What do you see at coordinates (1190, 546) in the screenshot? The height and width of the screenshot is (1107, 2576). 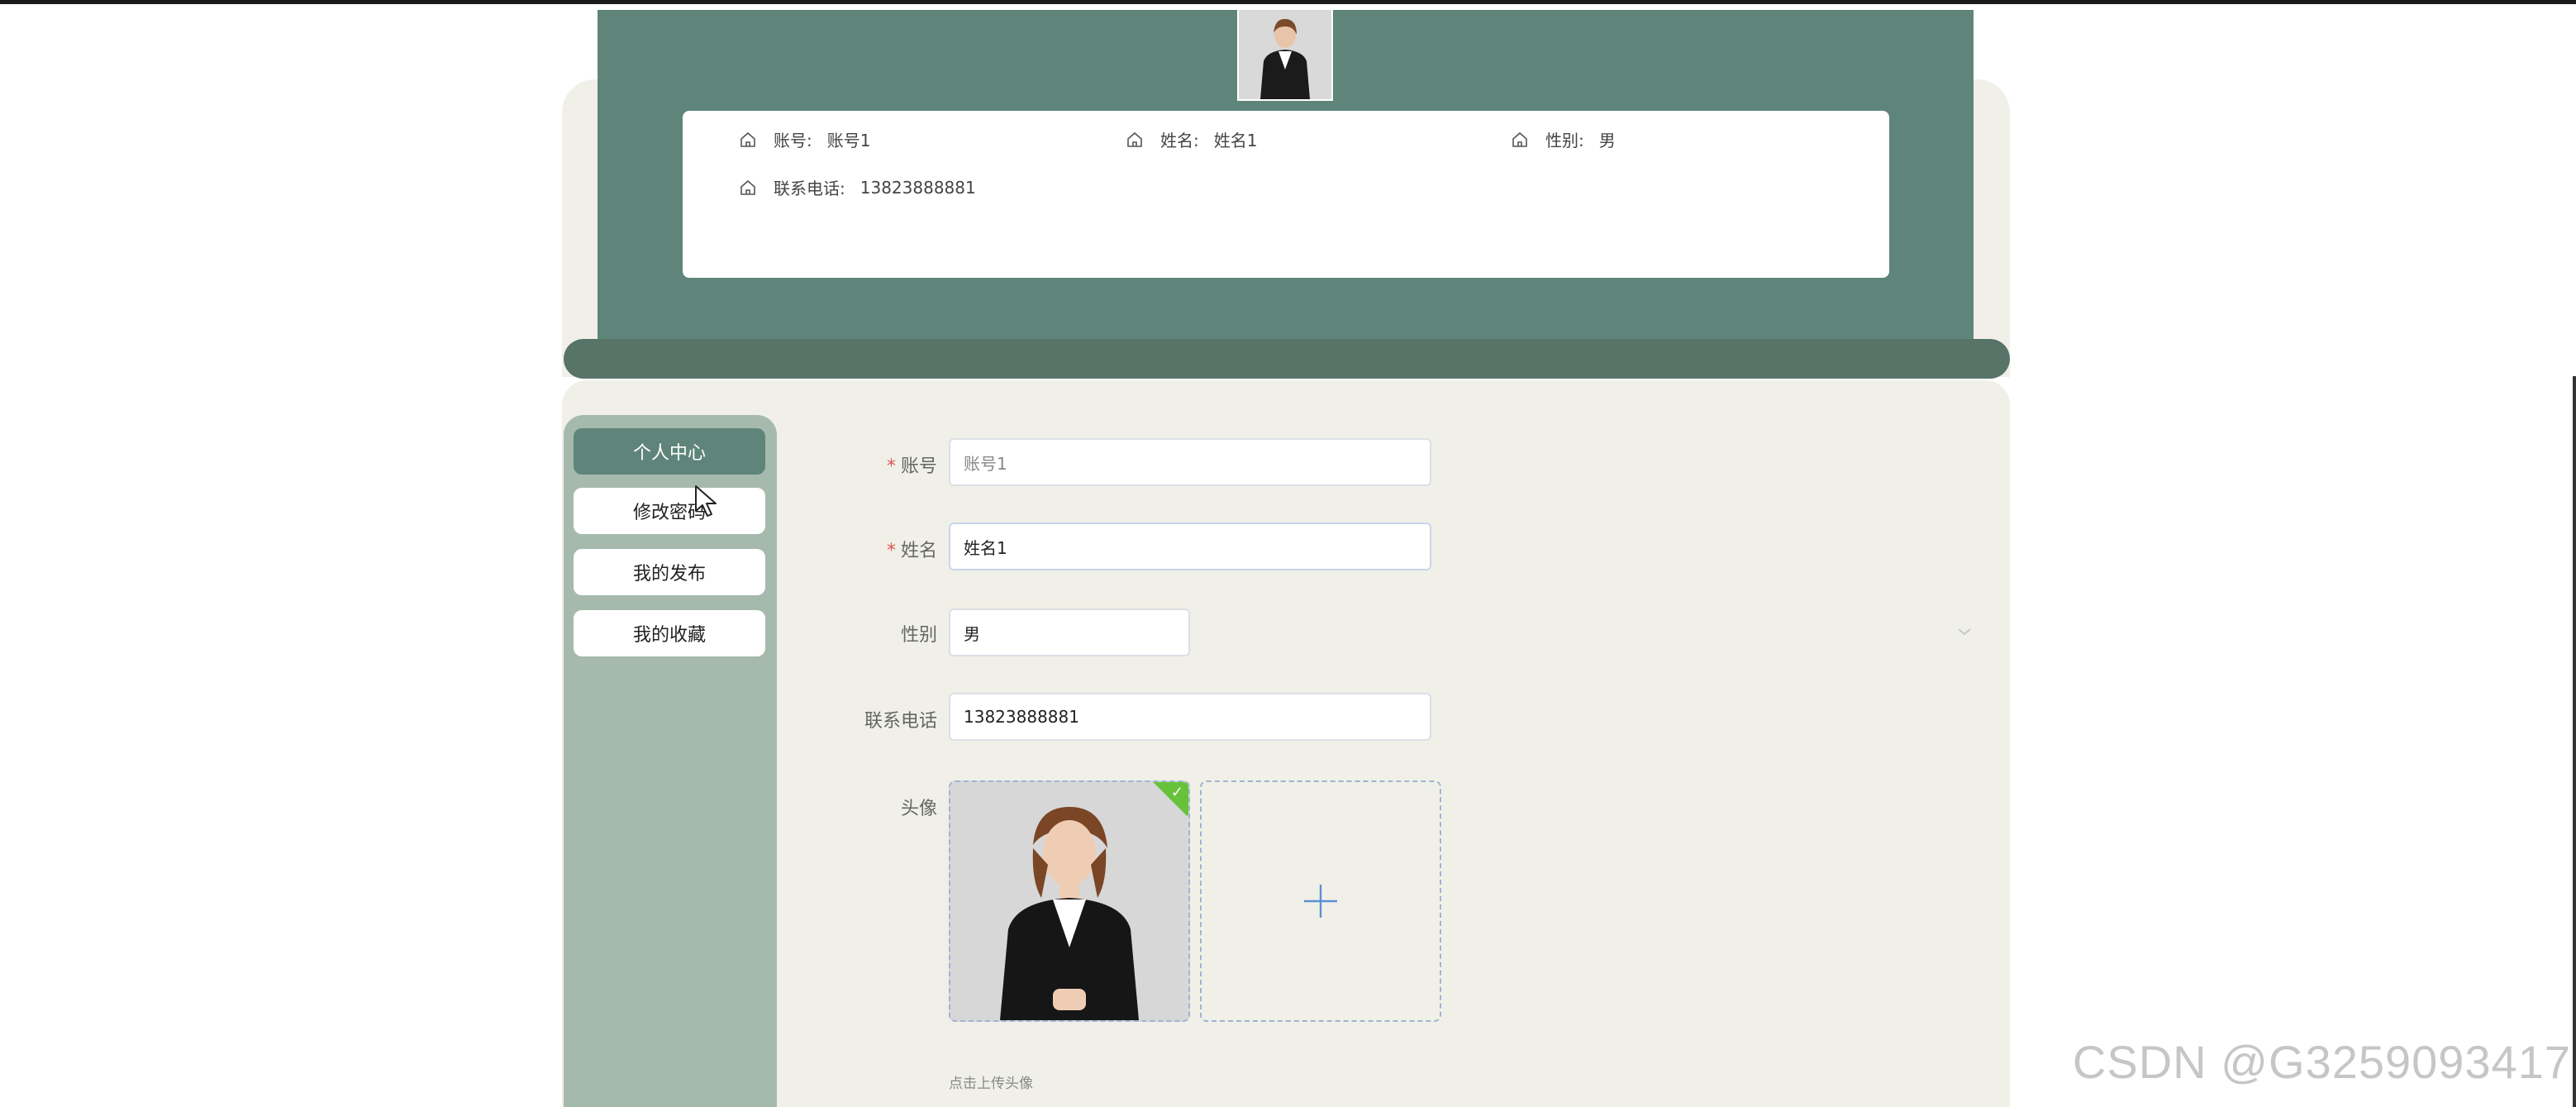 I see `name-field: 姓名1` at bounding box center [1190, 546].